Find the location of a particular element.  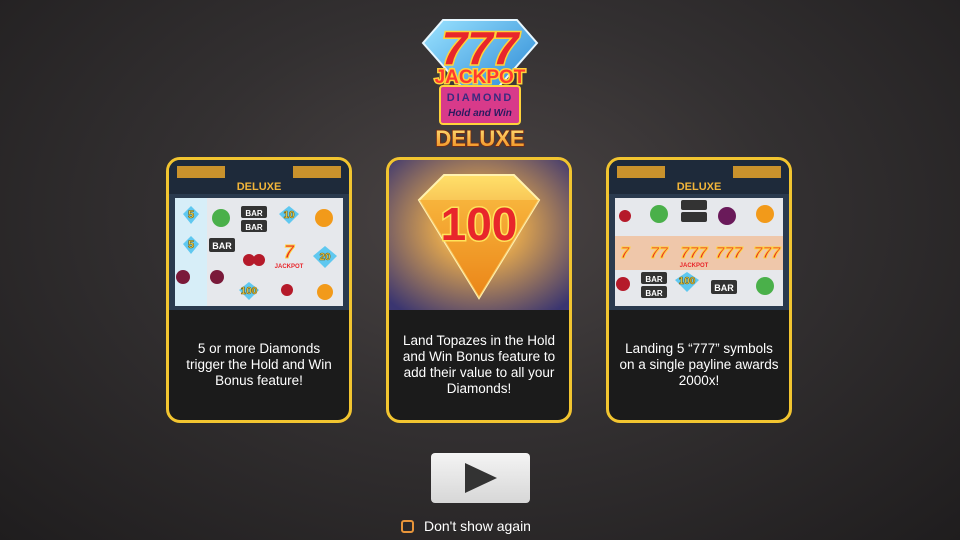

logo-jackpot: JACKPOT is located at coordinates (480, 77).